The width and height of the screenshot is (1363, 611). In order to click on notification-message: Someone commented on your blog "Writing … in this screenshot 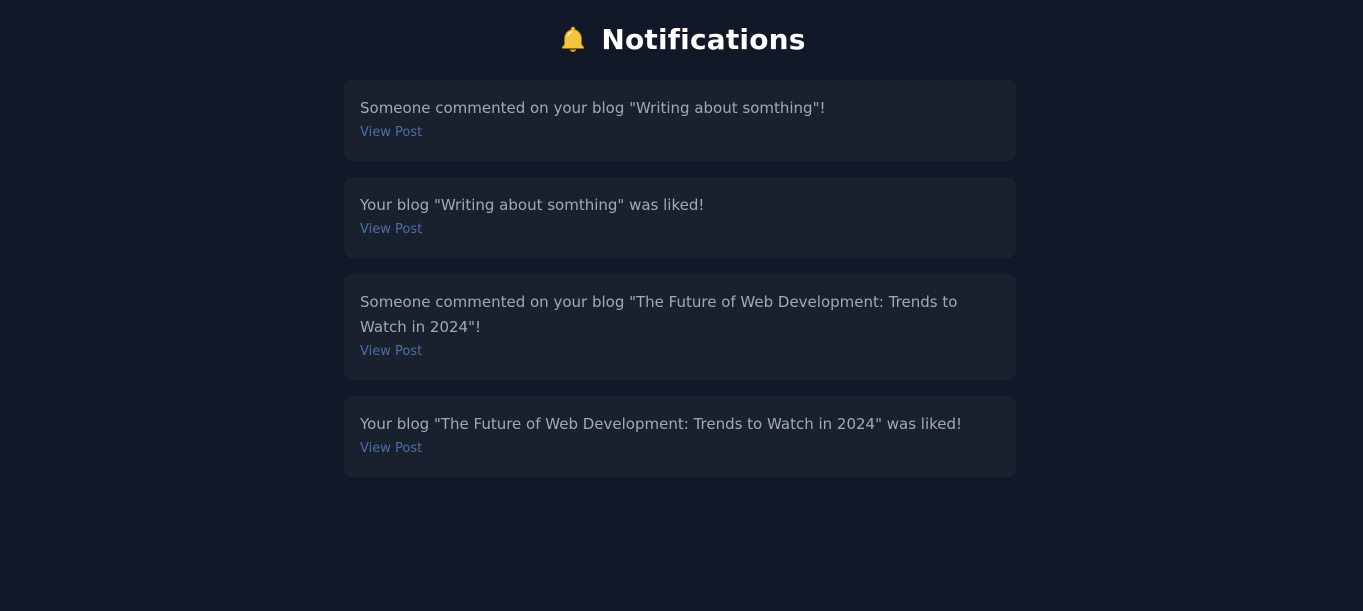, I will do `click(593, 108)`.